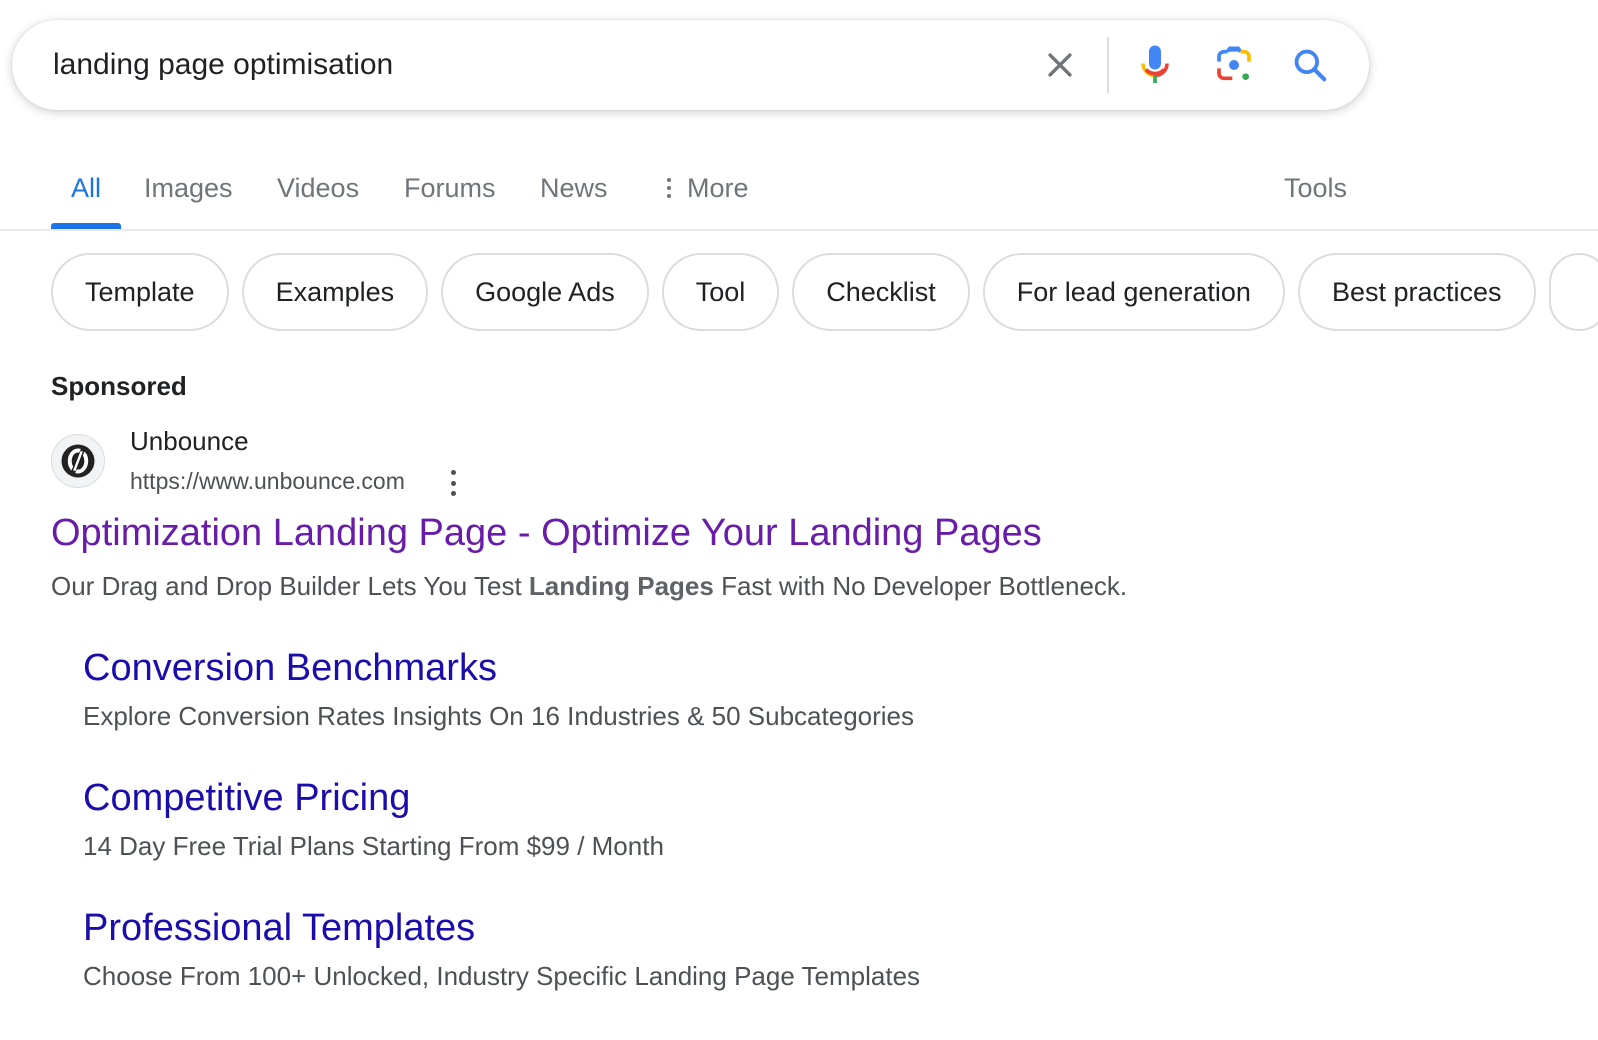 The width and height of the screenshot is (1598, 1040). What do you see at coordinates (335, 292) in the screenshot?
I see `chip-examples: Examples` at bounding box center [335, 292].